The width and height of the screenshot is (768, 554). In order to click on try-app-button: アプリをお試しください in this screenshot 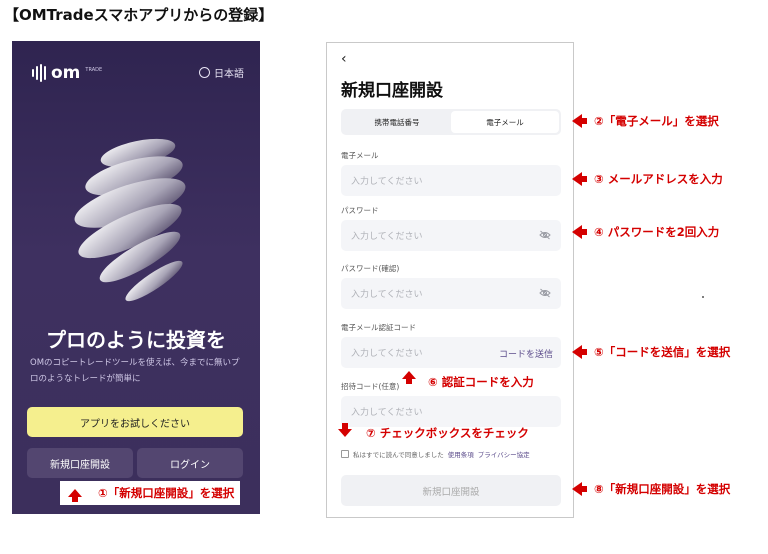, I will do `click(135, 422)`.